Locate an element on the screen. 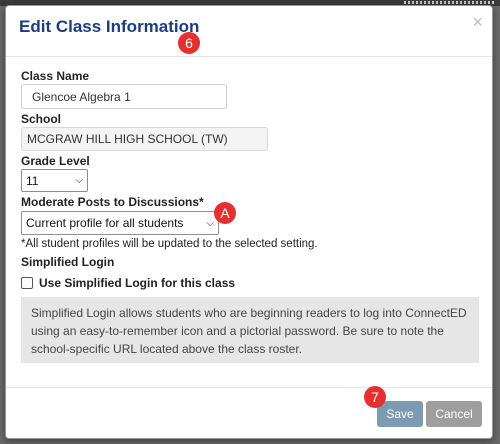 The image size is (500, 444). cancel-button: Cancel is located at coordinates (454, 414).